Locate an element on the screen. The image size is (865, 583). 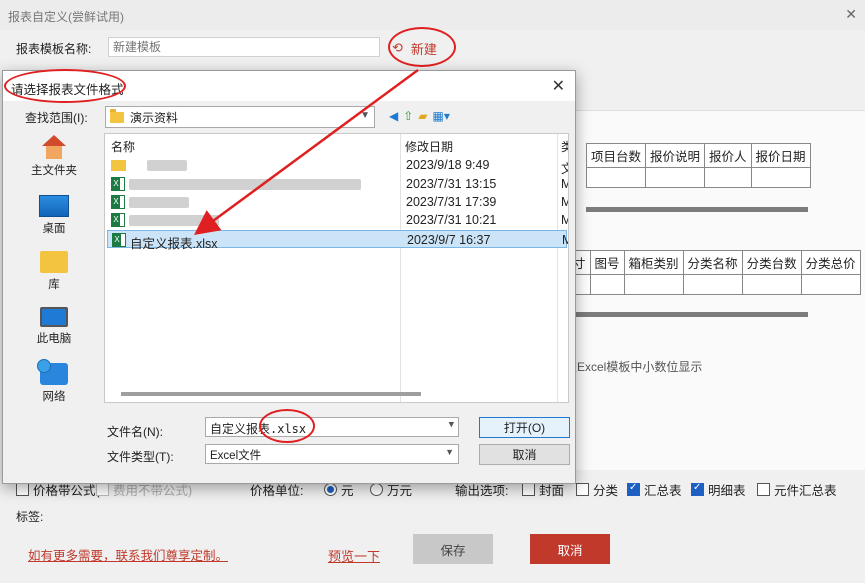
table-header-cell: 分类台数 is located at coordinates (771, 262).